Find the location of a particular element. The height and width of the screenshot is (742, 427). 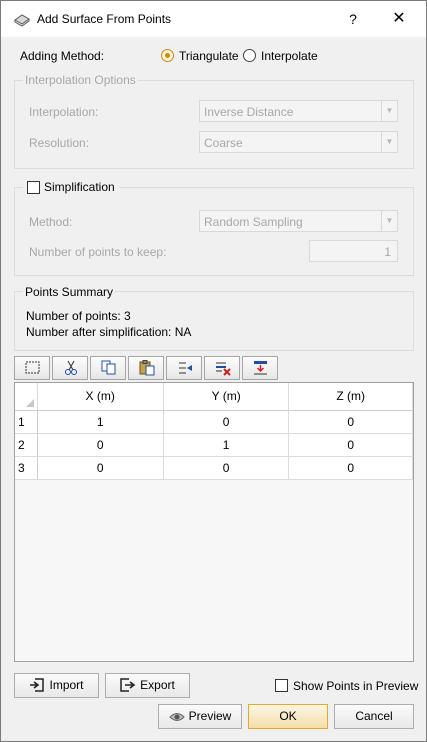

select-all-corner-icon is located at coordinates (29, 402).